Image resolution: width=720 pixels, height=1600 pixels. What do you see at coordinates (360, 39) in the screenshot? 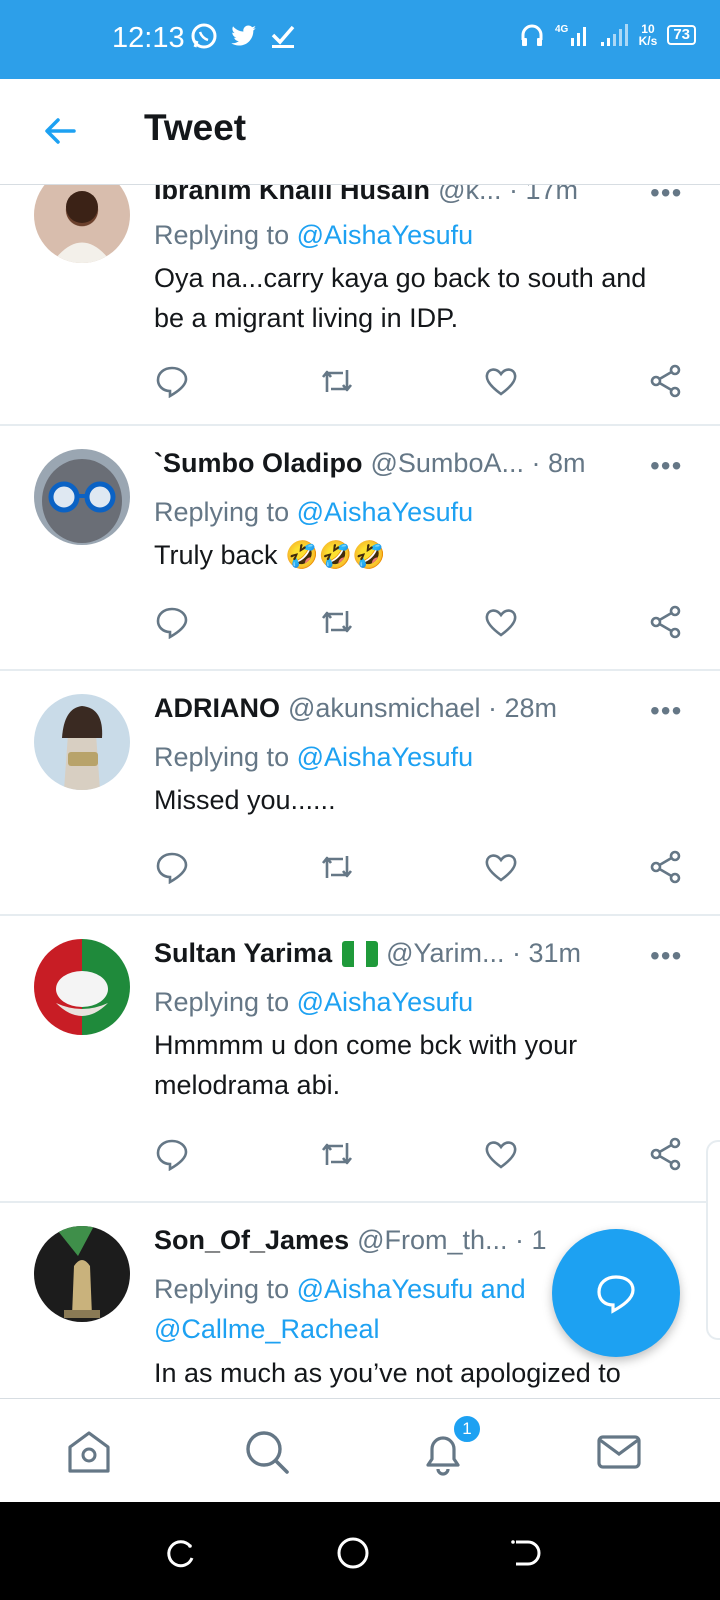
I see `status-bar: 12:13 4G 10 K/s 73` at bounding box center [360, 39].